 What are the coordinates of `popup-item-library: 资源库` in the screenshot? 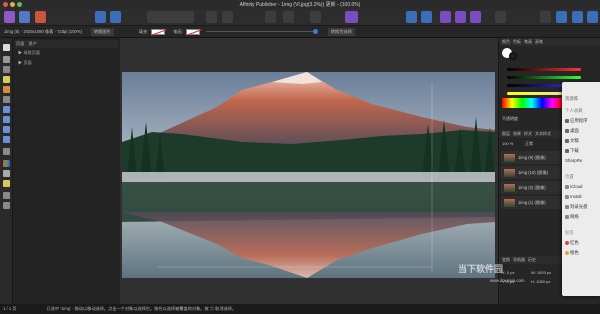 It's located at (571, 99).